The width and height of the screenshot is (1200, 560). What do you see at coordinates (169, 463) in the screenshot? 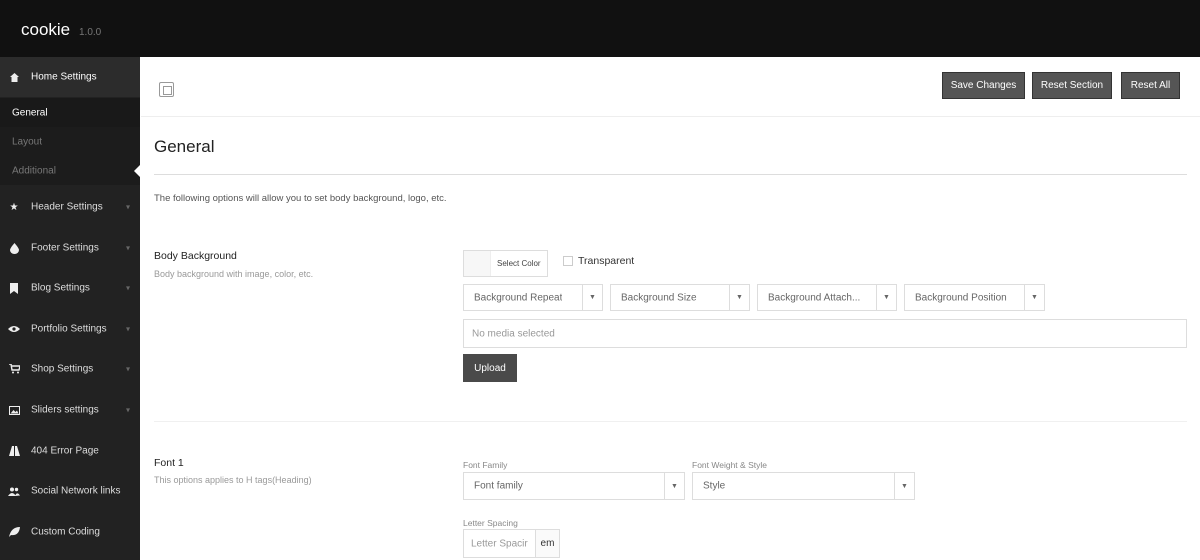
I see `font1-title: Font 1` at bounding box center [169, 463].